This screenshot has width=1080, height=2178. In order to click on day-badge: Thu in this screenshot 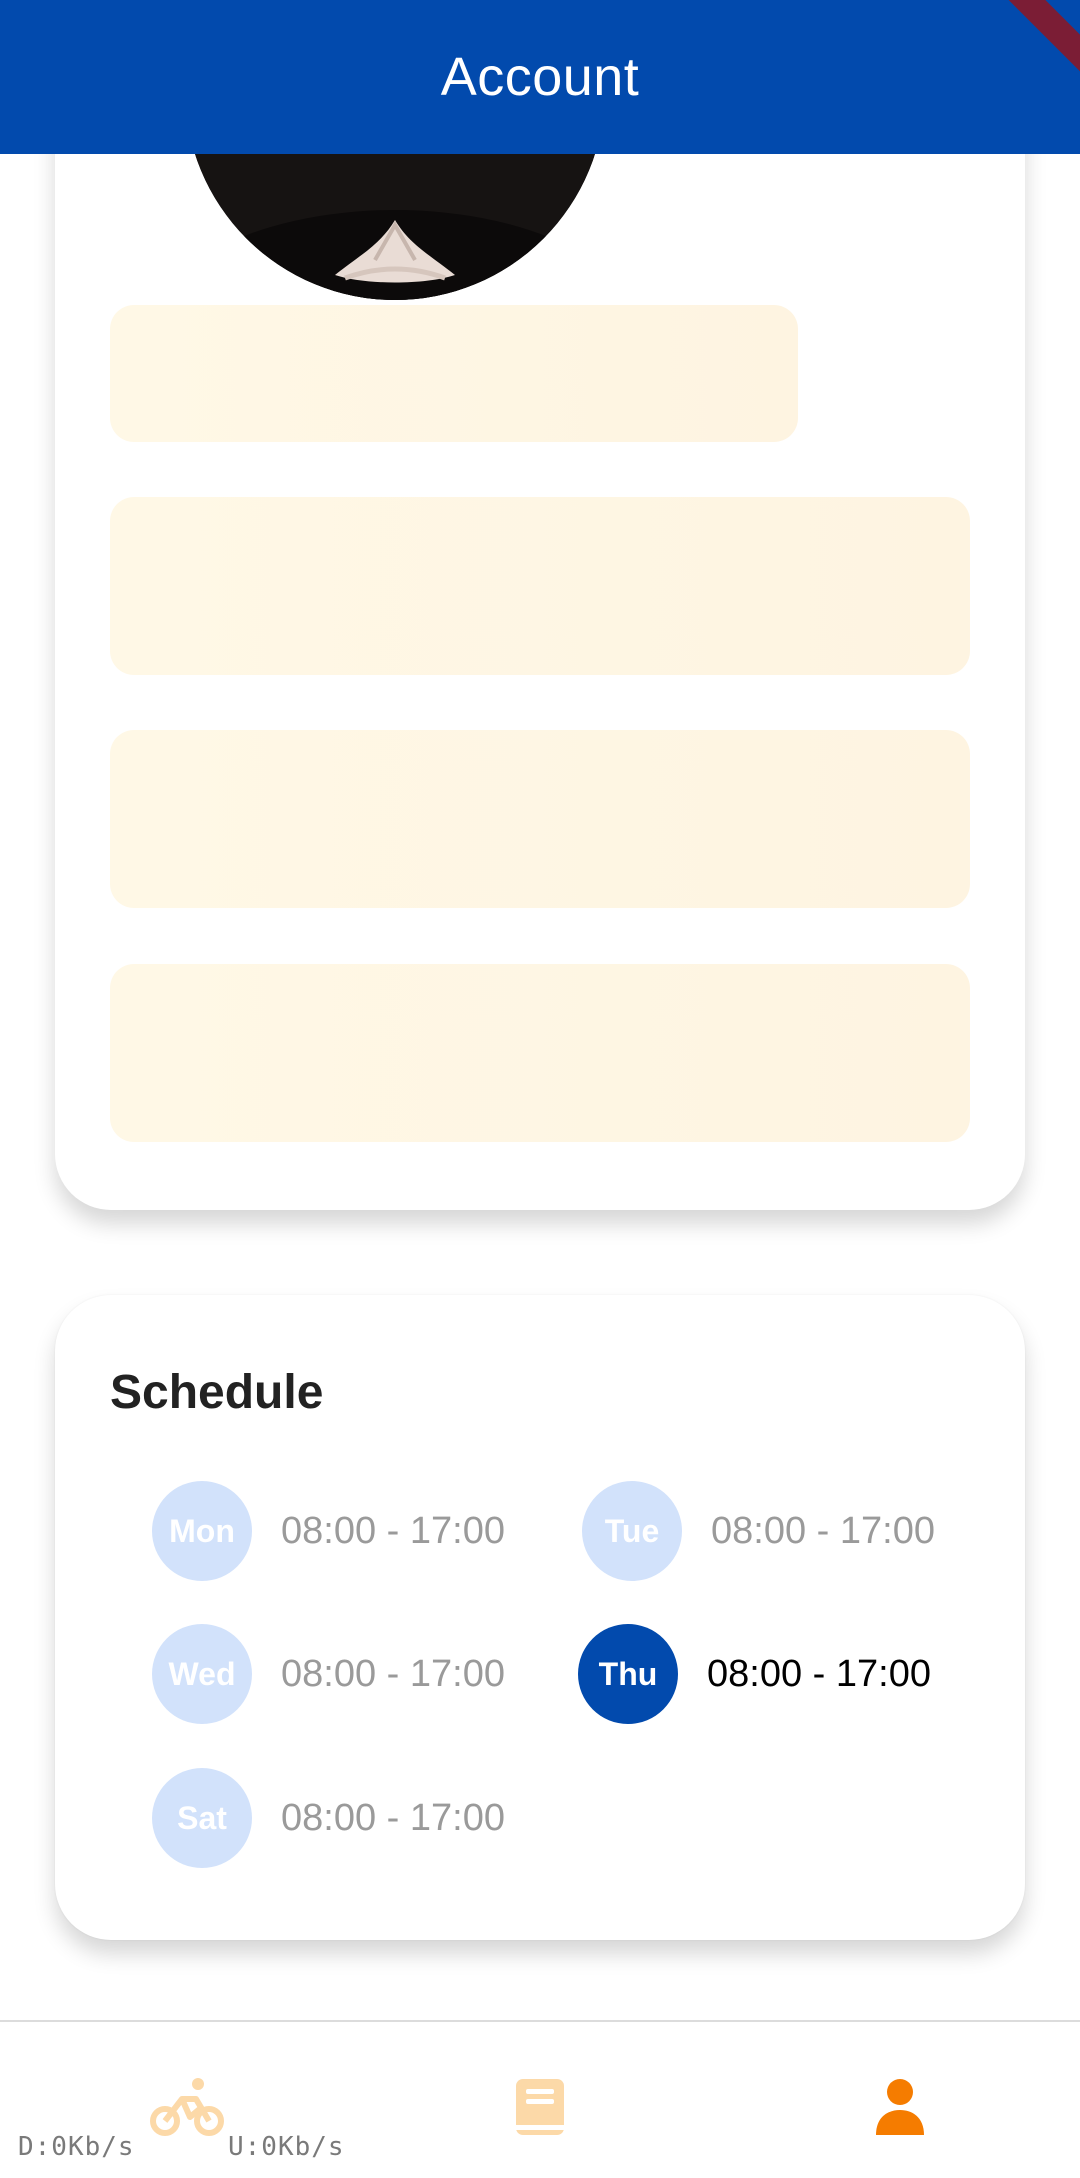, I will do `click(628, 1674)`.